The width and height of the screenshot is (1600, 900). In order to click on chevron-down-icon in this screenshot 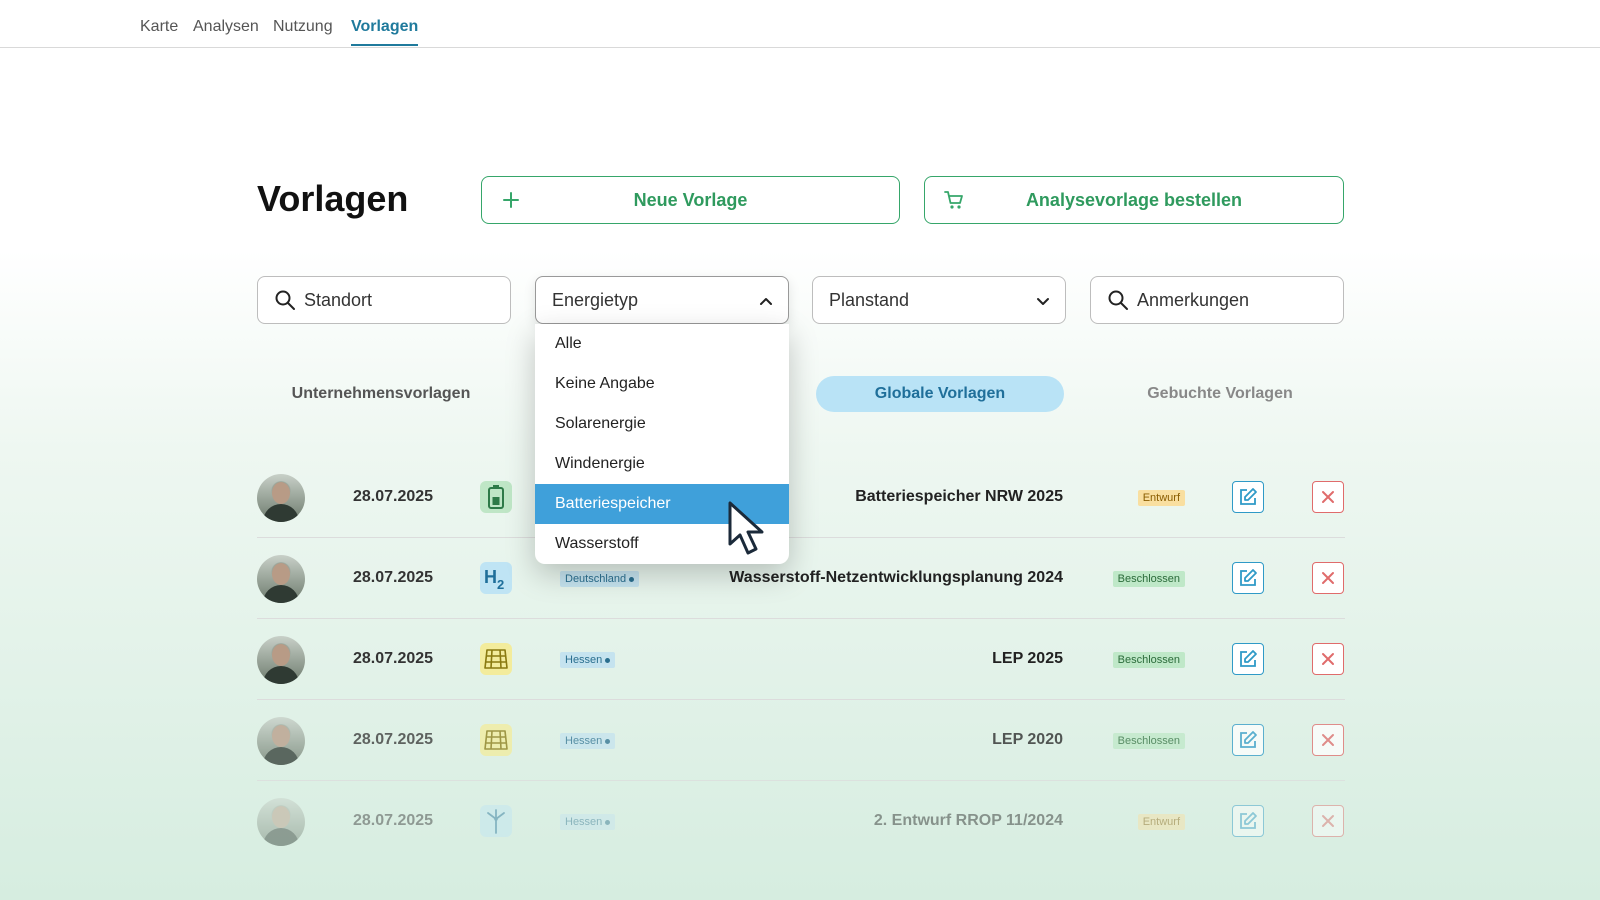, I will do `click(1043, 301)`.